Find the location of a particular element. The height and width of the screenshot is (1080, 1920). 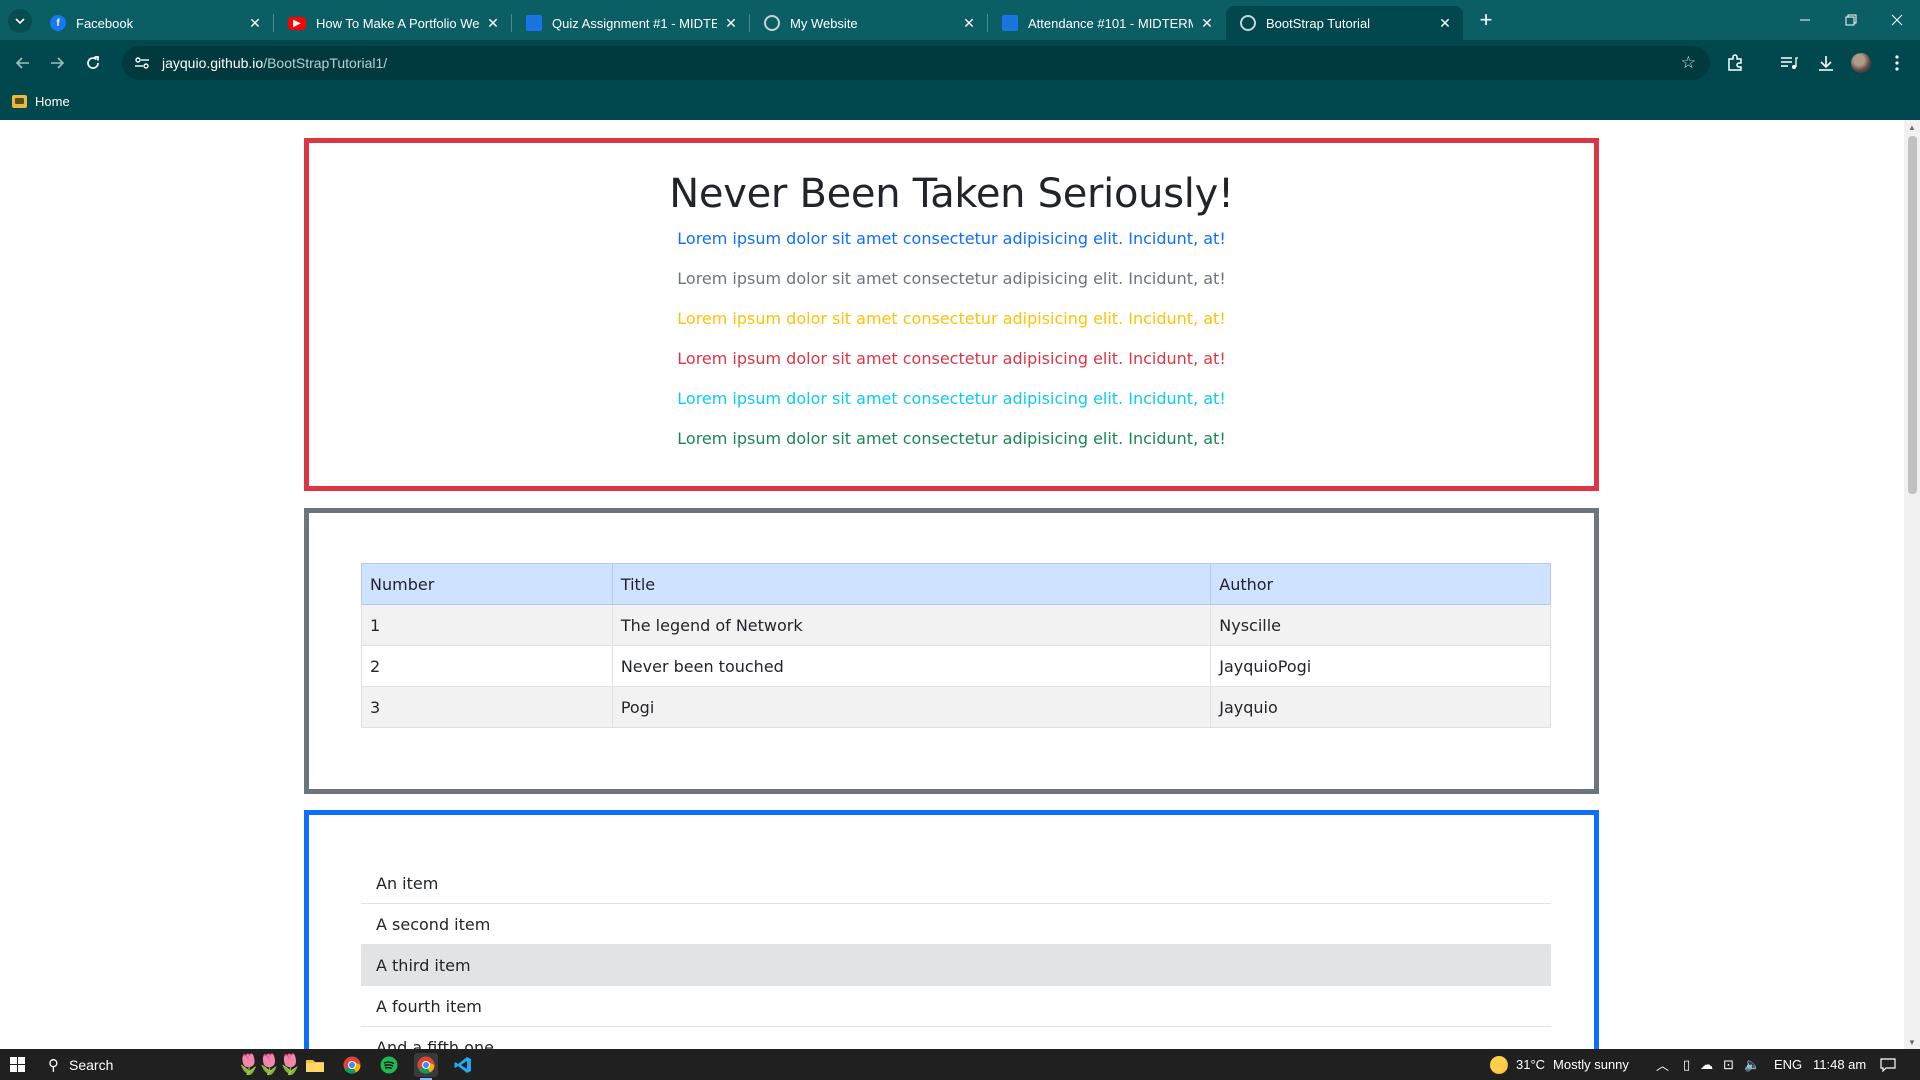

tab-attendance: 👤 Attendance #101 - MIDTERM ✕ is located at coordinates (1106, 23).